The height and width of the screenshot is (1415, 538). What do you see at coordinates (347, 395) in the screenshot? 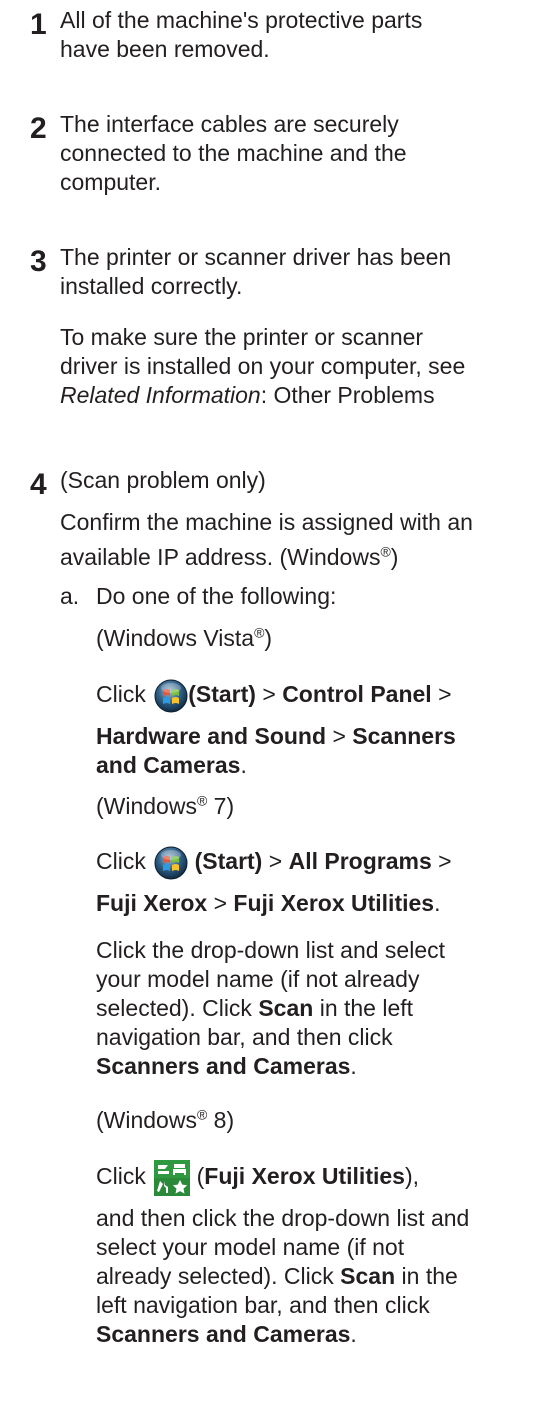
I see `related-information-rest: : Other Problems` at bounding box center [347, 395].